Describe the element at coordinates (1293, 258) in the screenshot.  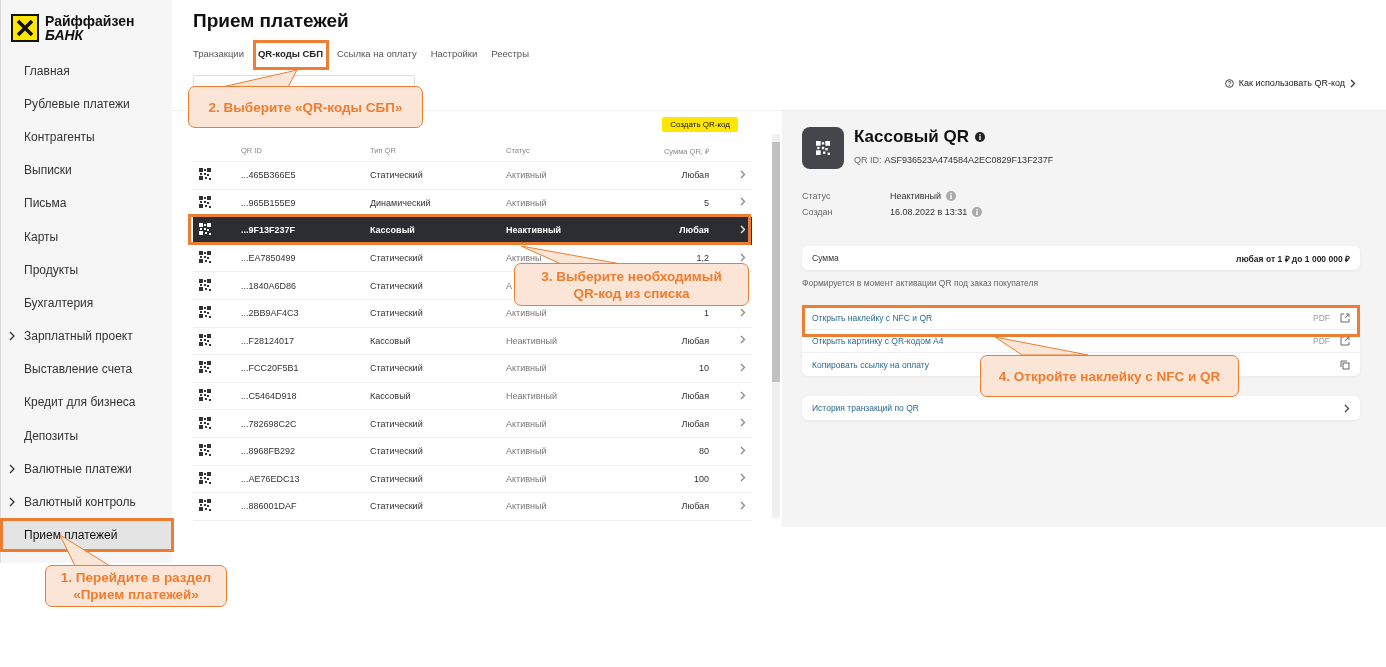
I see `sum-value: любая от 1 ₽ до 1 000 000 ₽` at that location.